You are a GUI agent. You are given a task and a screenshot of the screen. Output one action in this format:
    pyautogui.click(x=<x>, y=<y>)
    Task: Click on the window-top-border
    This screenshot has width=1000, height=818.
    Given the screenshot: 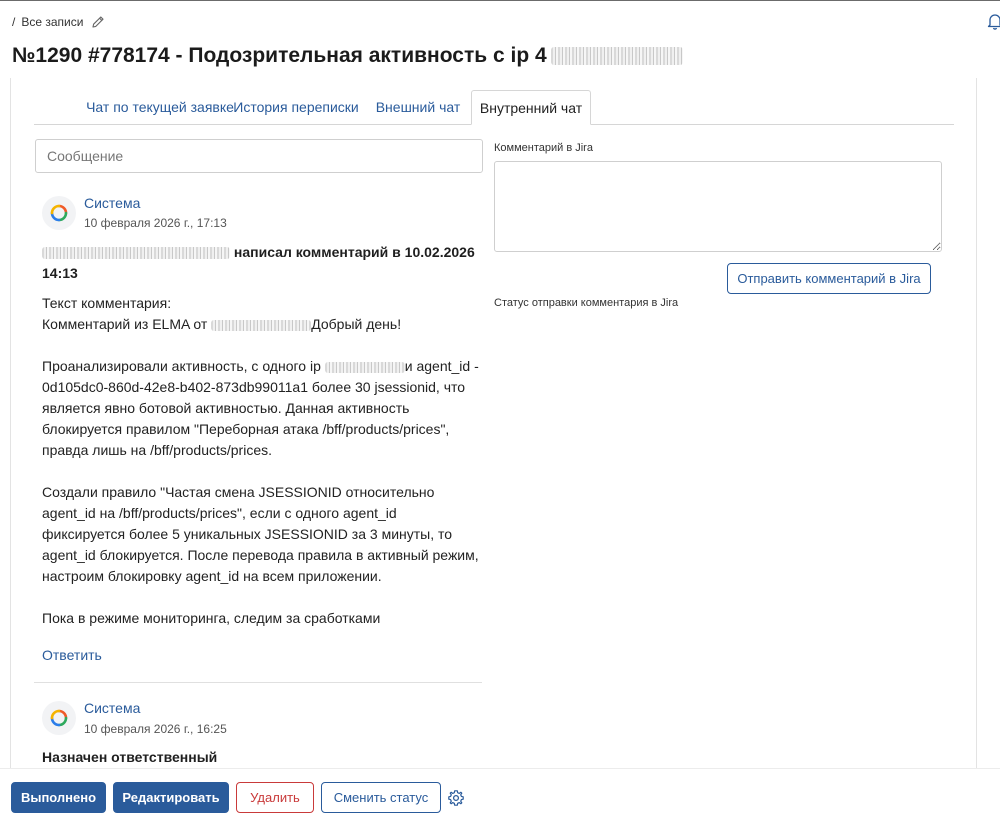 What is the action you would take?
    pyautogui.click(x=500, y=0)
    